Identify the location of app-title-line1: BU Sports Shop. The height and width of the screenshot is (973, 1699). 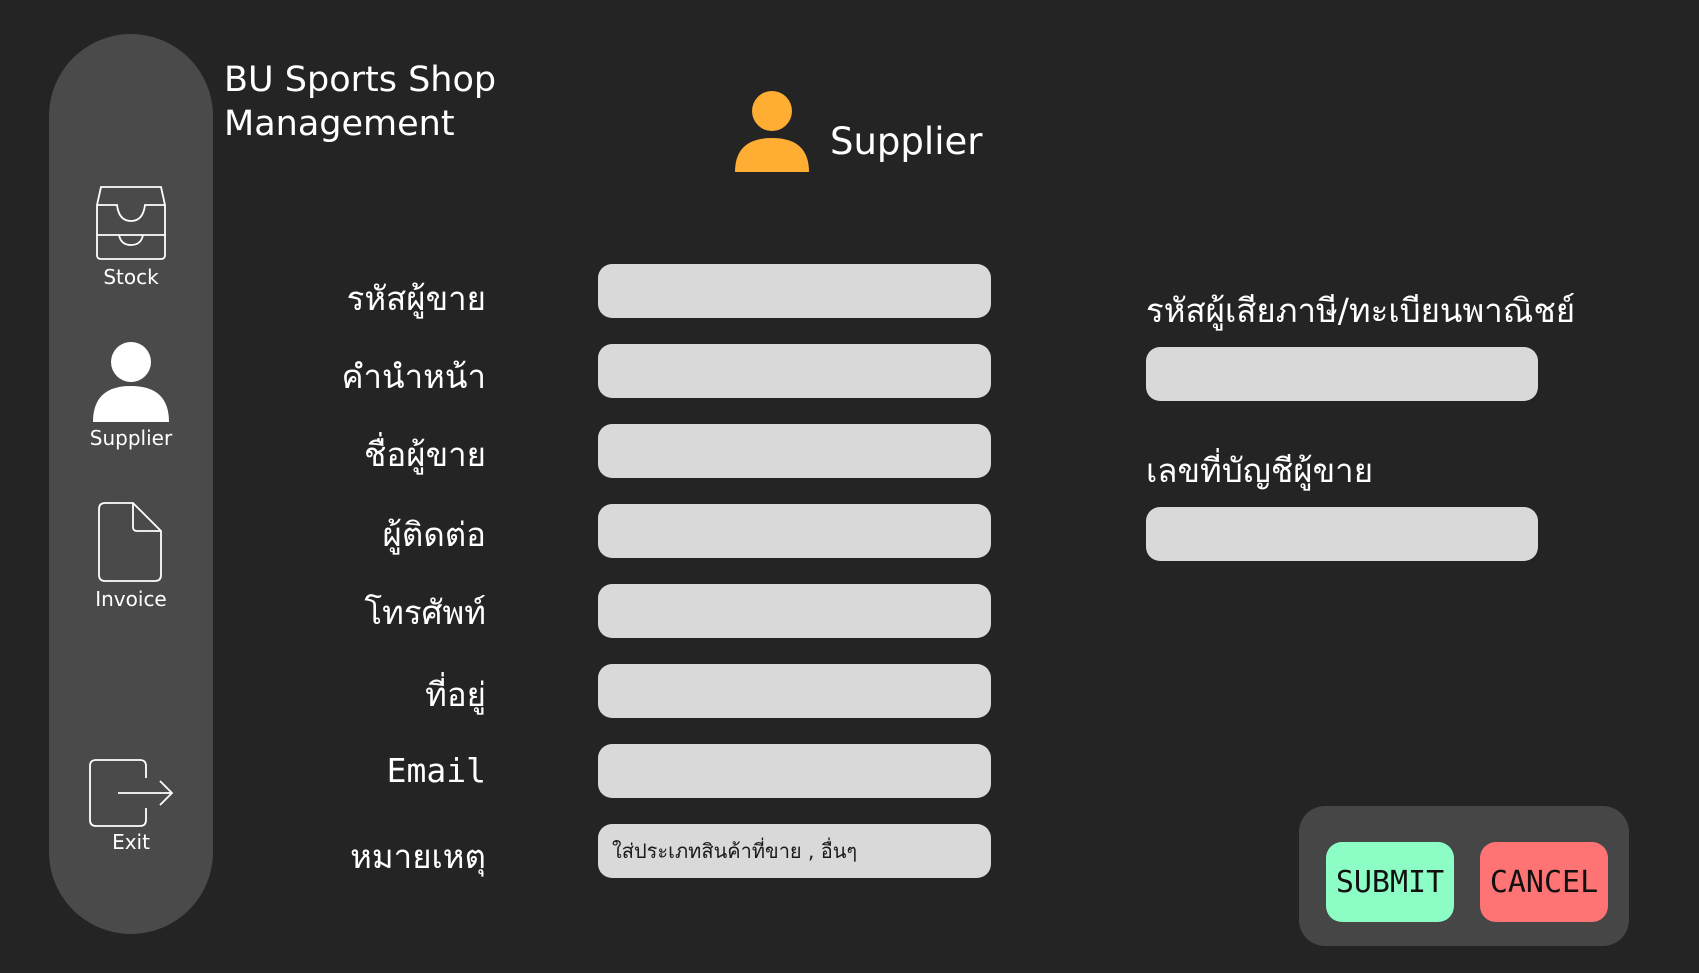
(360, 80).